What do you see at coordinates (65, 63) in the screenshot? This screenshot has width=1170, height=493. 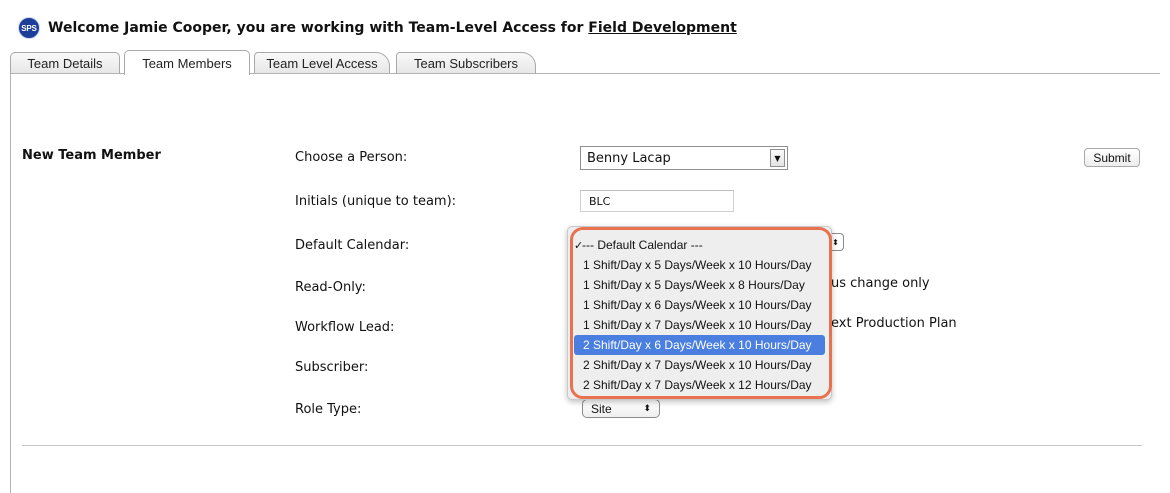 I see `tab-team-details: Team Details` at bounding box center [65, 63].